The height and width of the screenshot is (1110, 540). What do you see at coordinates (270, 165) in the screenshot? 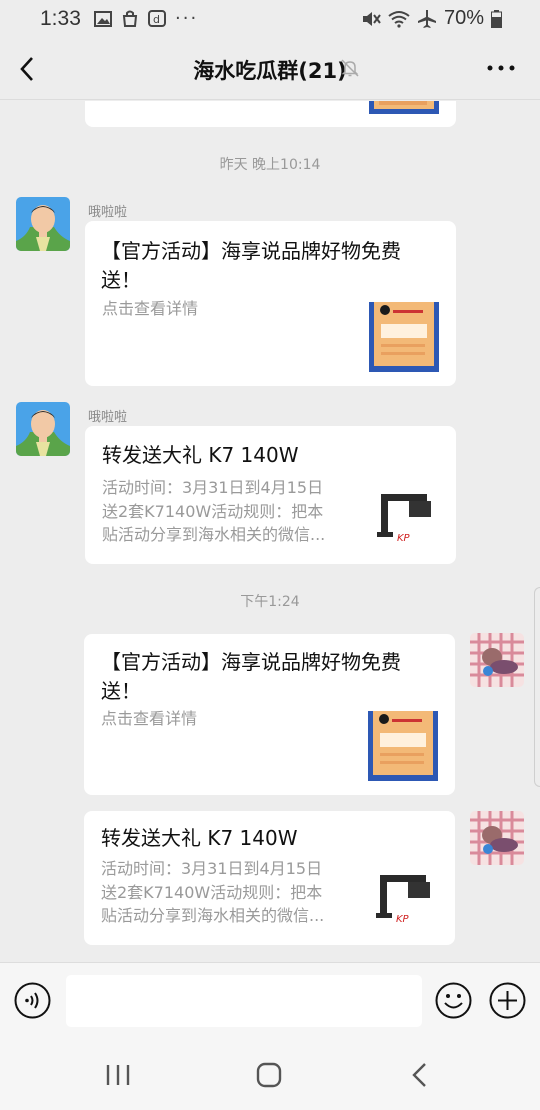
I see `timestamp: 昨天 晚上10:14` at bounding box center [270, 165].